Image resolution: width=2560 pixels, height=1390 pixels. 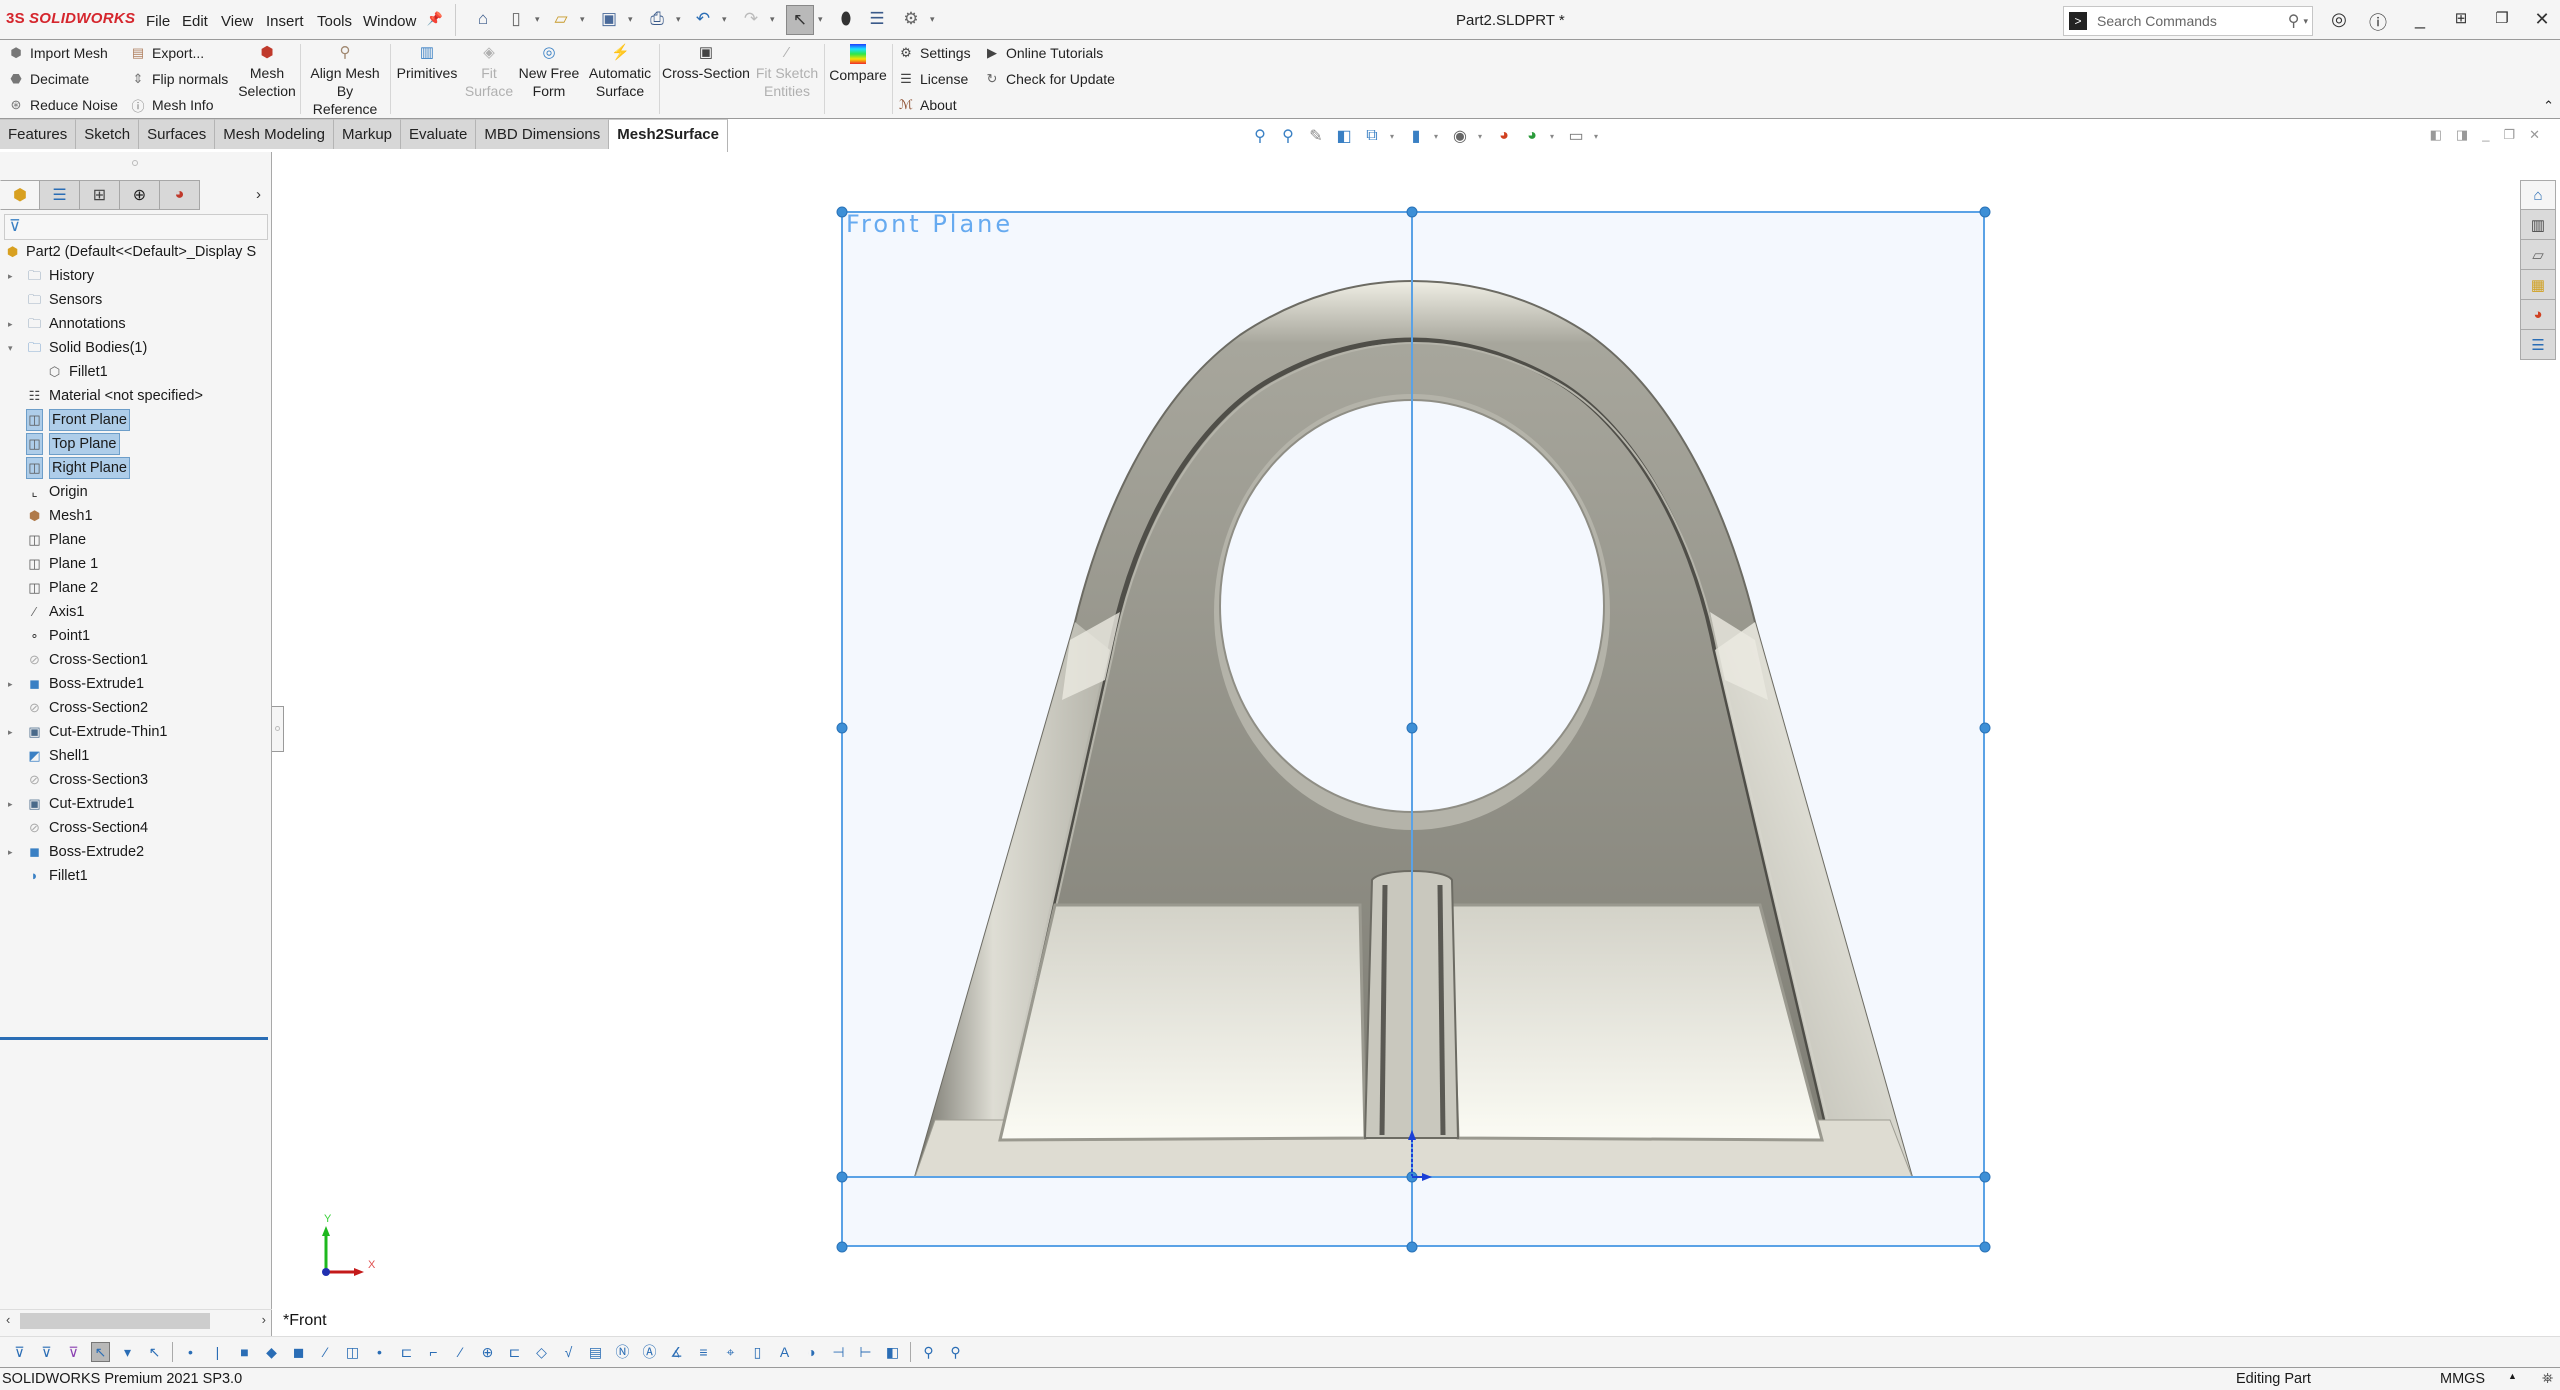 I want to click on fit-sketch-entities-button: ⁄ Fit Sketch Entities, so click(x=787, y=72).